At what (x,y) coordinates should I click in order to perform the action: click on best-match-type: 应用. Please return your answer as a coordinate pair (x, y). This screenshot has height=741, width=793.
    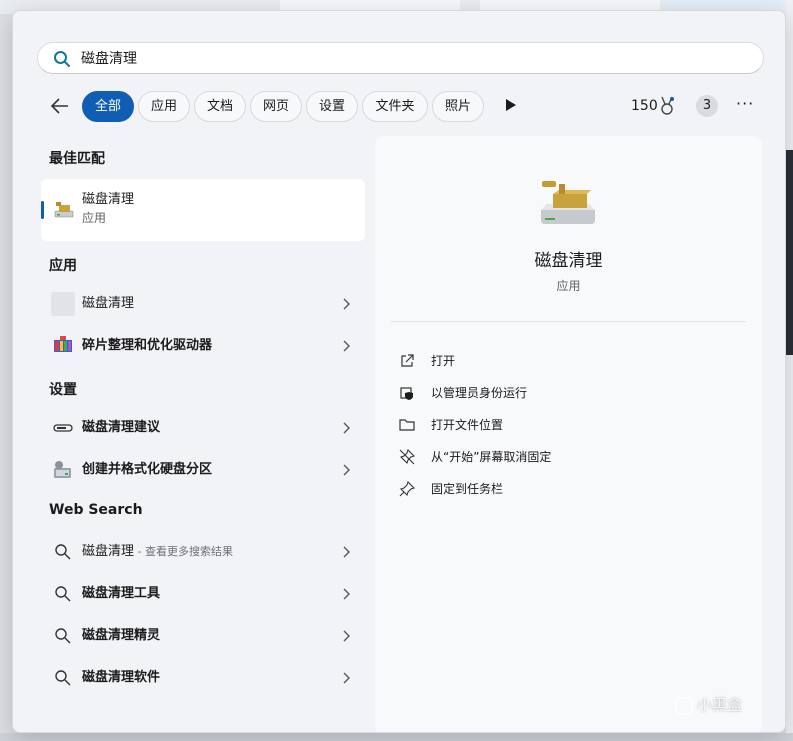
    Looking at the image, I should click on (94, 218).